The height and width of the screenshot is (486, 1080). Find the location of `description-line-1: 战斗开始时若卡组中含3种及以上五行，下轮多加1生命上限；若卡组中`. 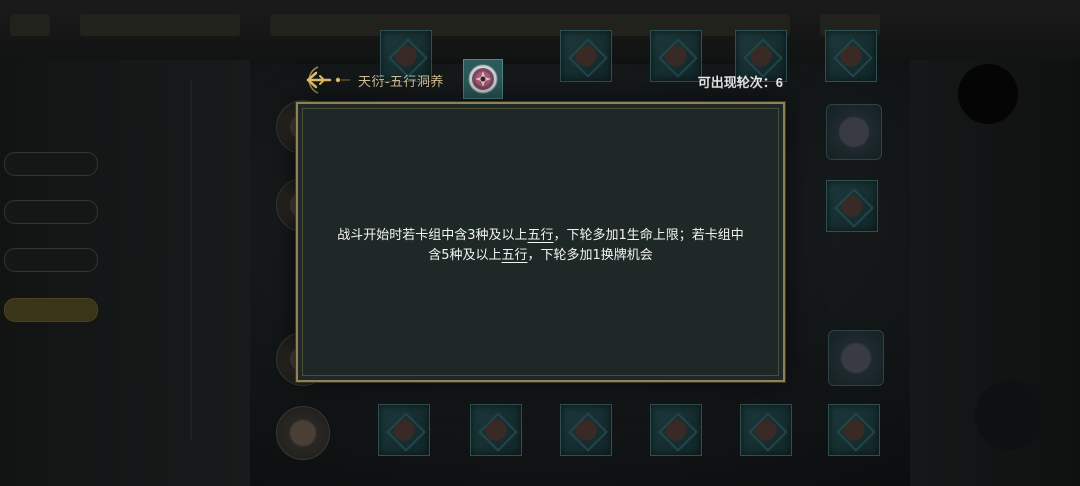

description-line-1: 战斗开始时若卡组中含3种及以上五行，下轮多加1生命上限；若卡组中 is located at coordinates (540, 236).